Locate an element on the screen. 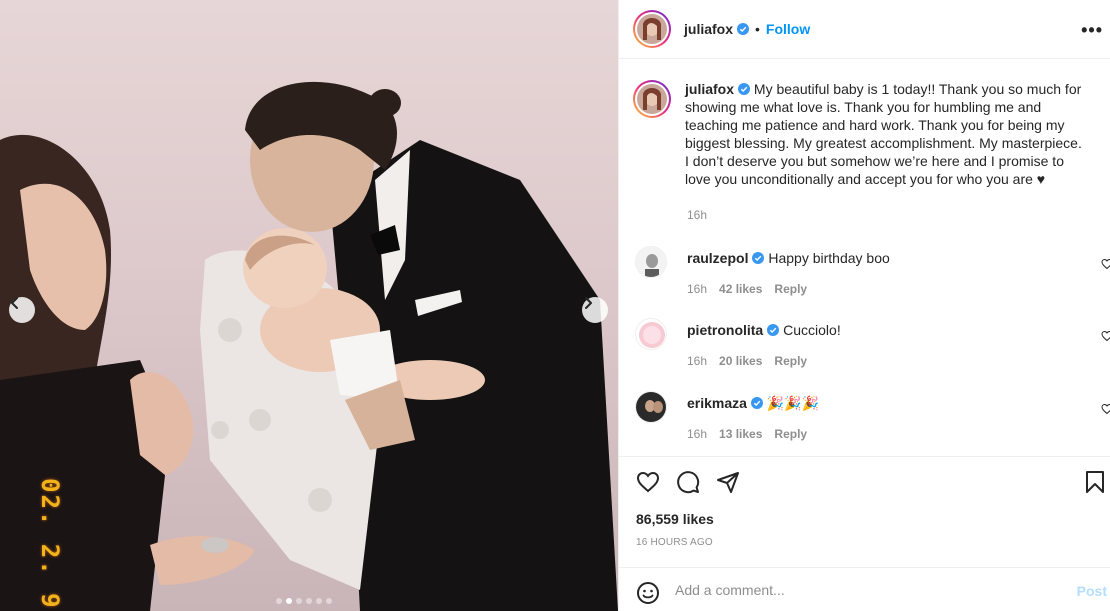  photo-date-stamp: 02. 2. 9 is located at coordinates (50, 544).